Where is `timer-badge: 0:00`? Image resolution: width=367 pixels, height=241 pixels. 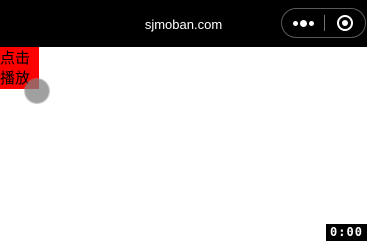
timer-badge: 0:00 is located at coordinates (346, 232).